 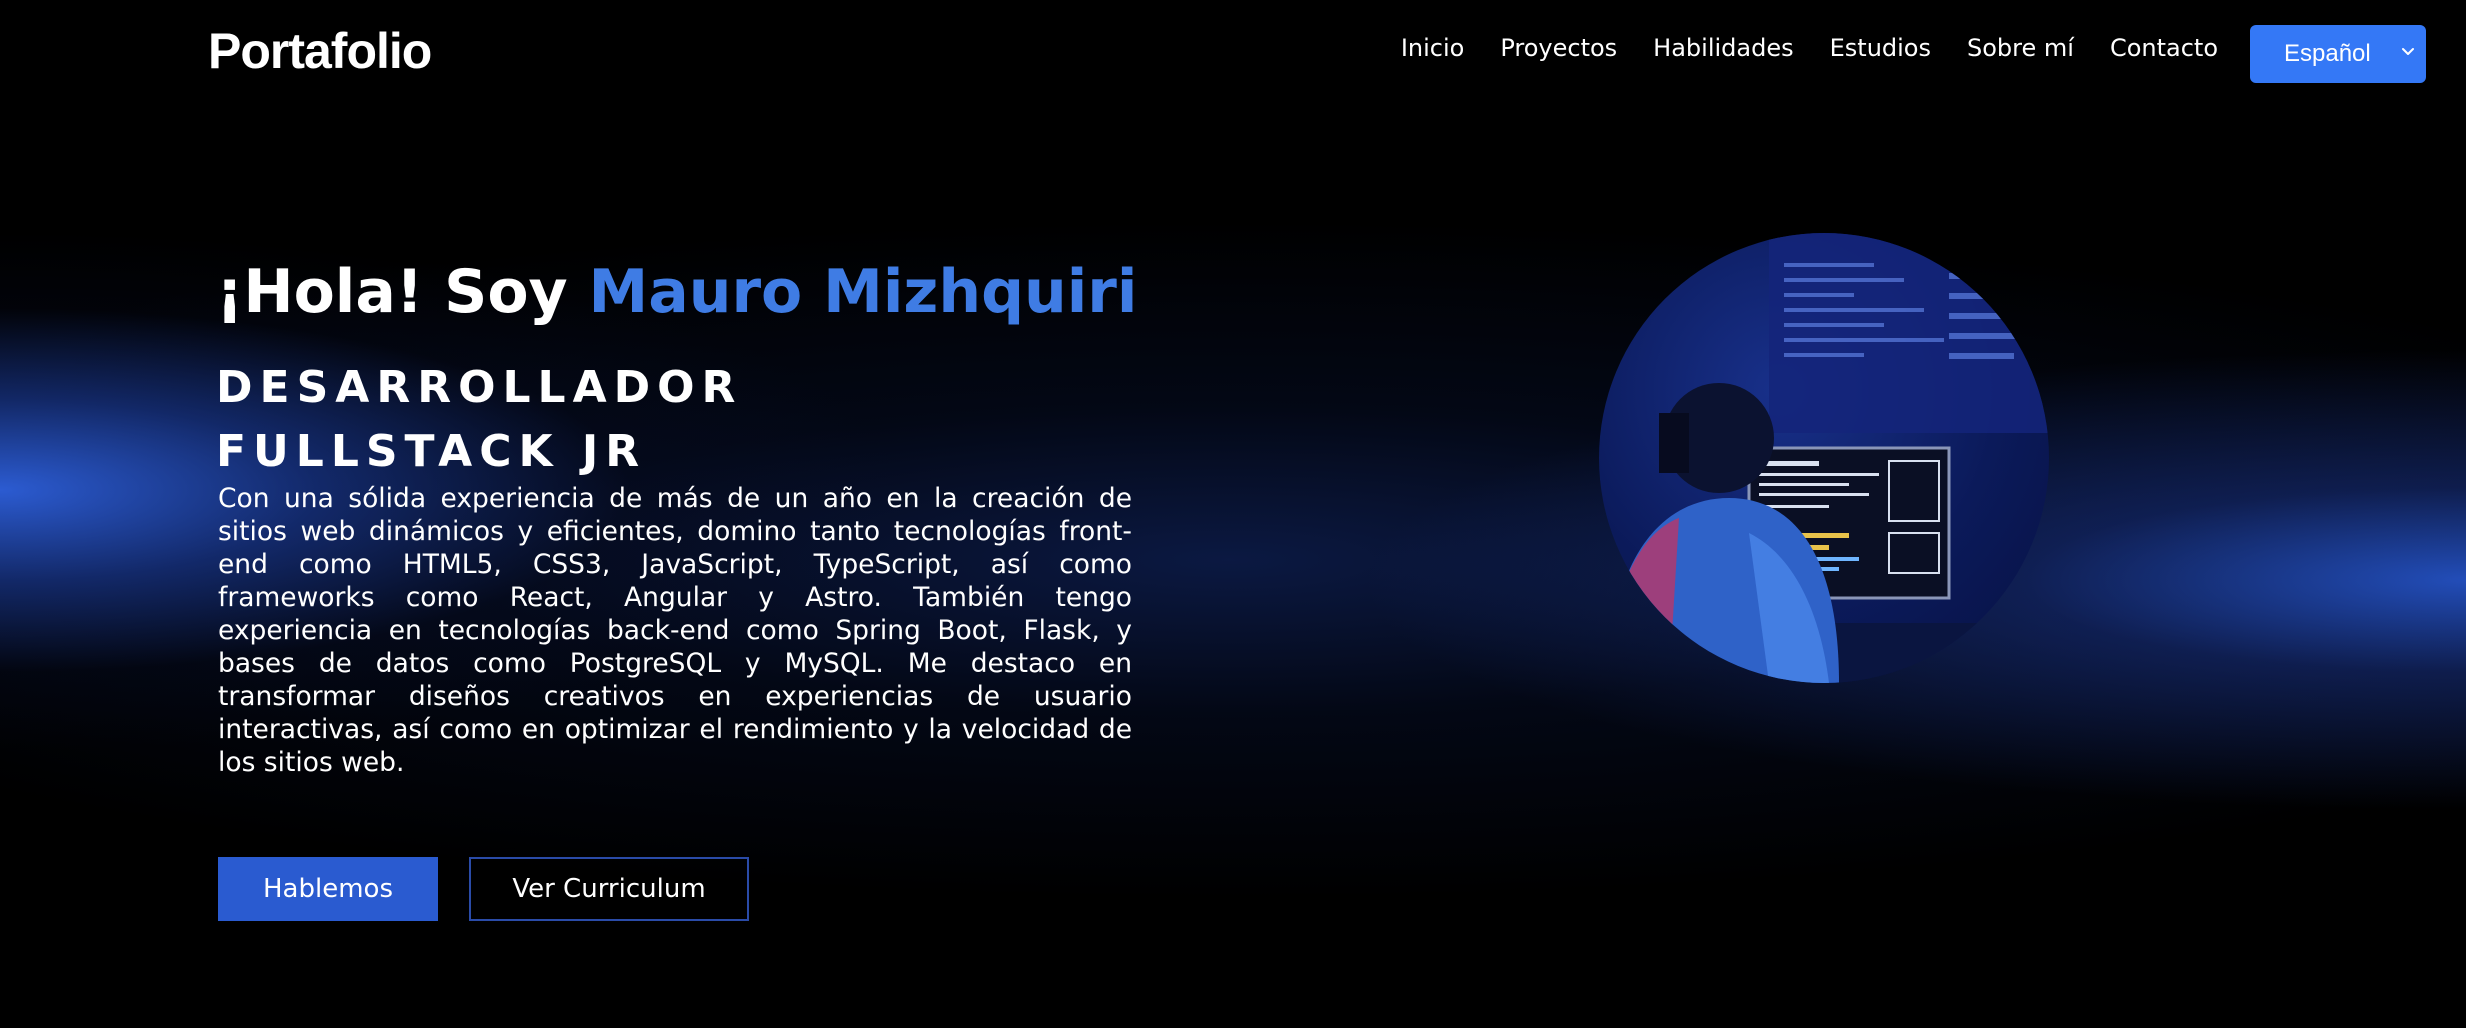 I want to click on portrait-image, so click(x=1824, y=458).